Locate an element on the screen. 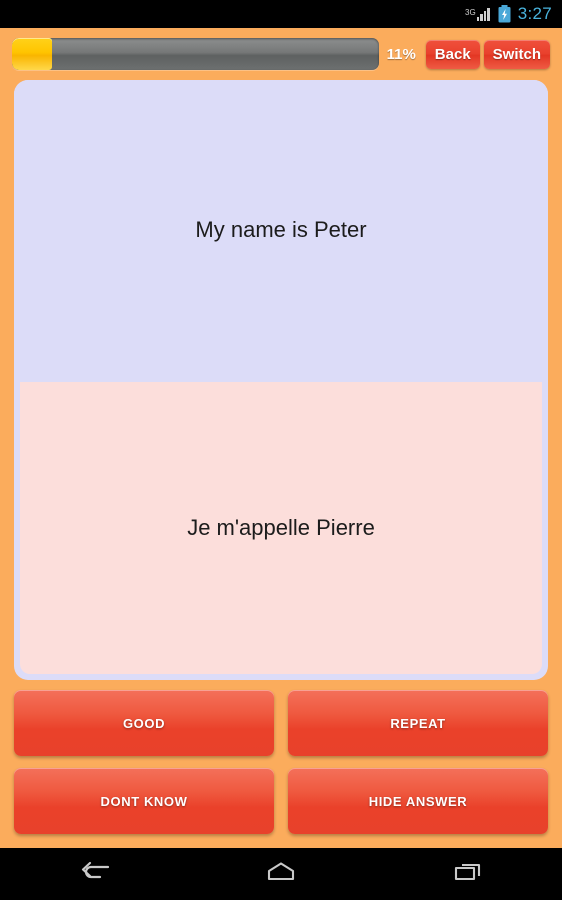  flashcard-question-text: My name is Peter is located at coordinates (281, 229).